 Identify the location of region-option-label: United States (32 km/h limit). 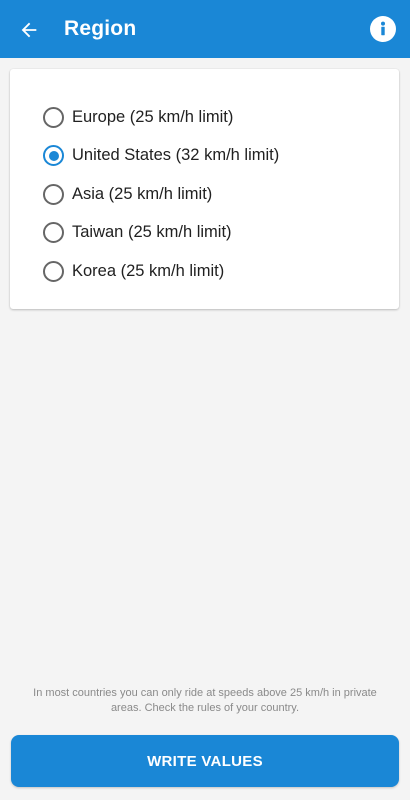
(176, 155).